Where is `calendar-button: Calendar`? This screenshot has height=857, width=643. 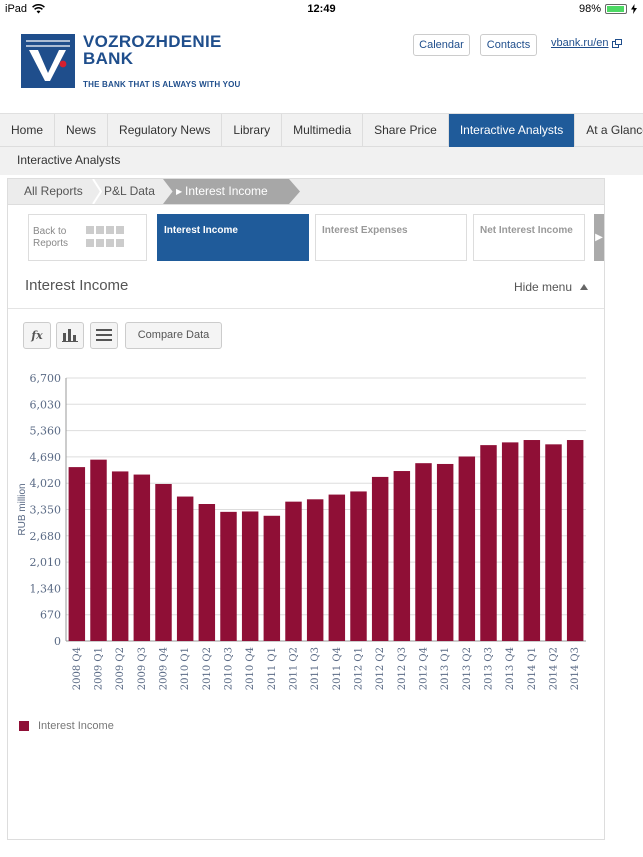
calendar-button: Calendar is located at coordinates (441, 45).